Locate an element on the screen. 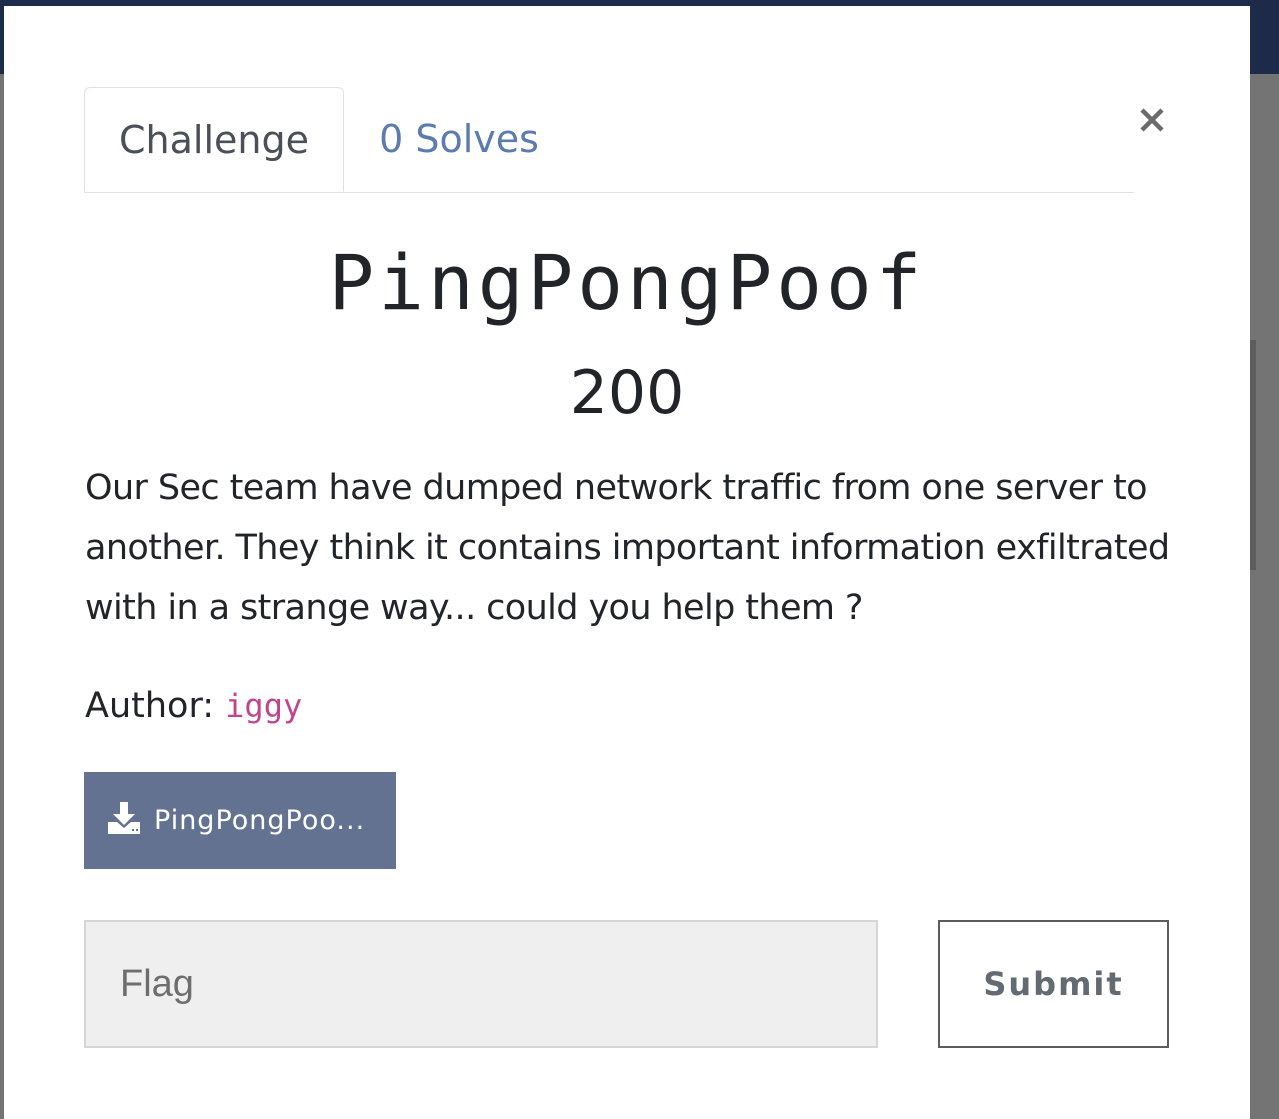  tab-challenge: Challenge is located at coordinates (214, 139).